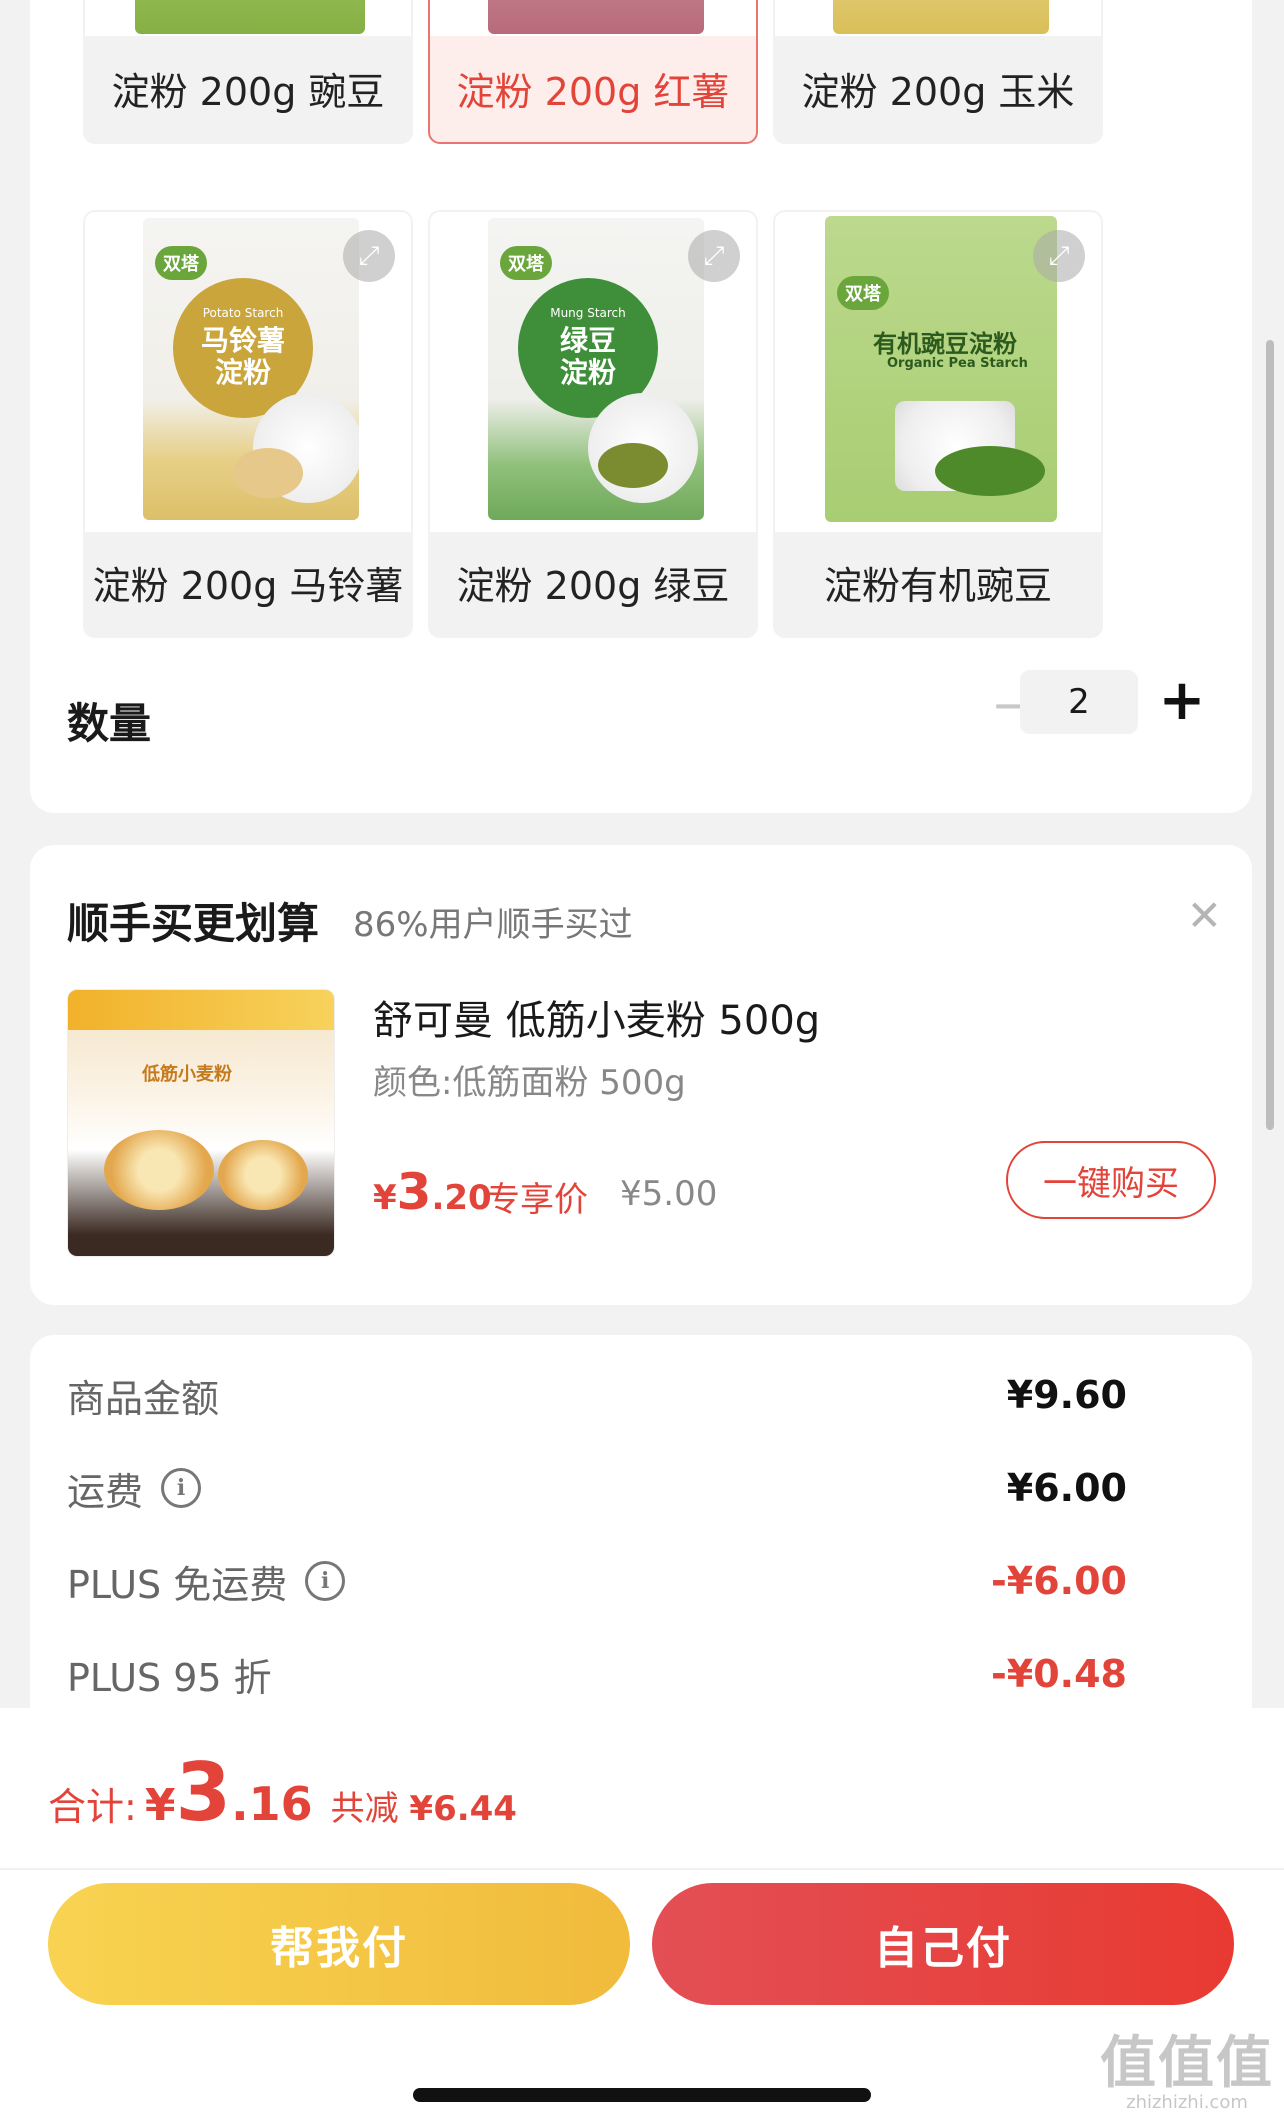 The image size is (1284, 2121). What do you see at coordinates (1187, 2063) in the screenshot?
I see `watermark-logo: 值值值` at bounding box center [1187, 2063].